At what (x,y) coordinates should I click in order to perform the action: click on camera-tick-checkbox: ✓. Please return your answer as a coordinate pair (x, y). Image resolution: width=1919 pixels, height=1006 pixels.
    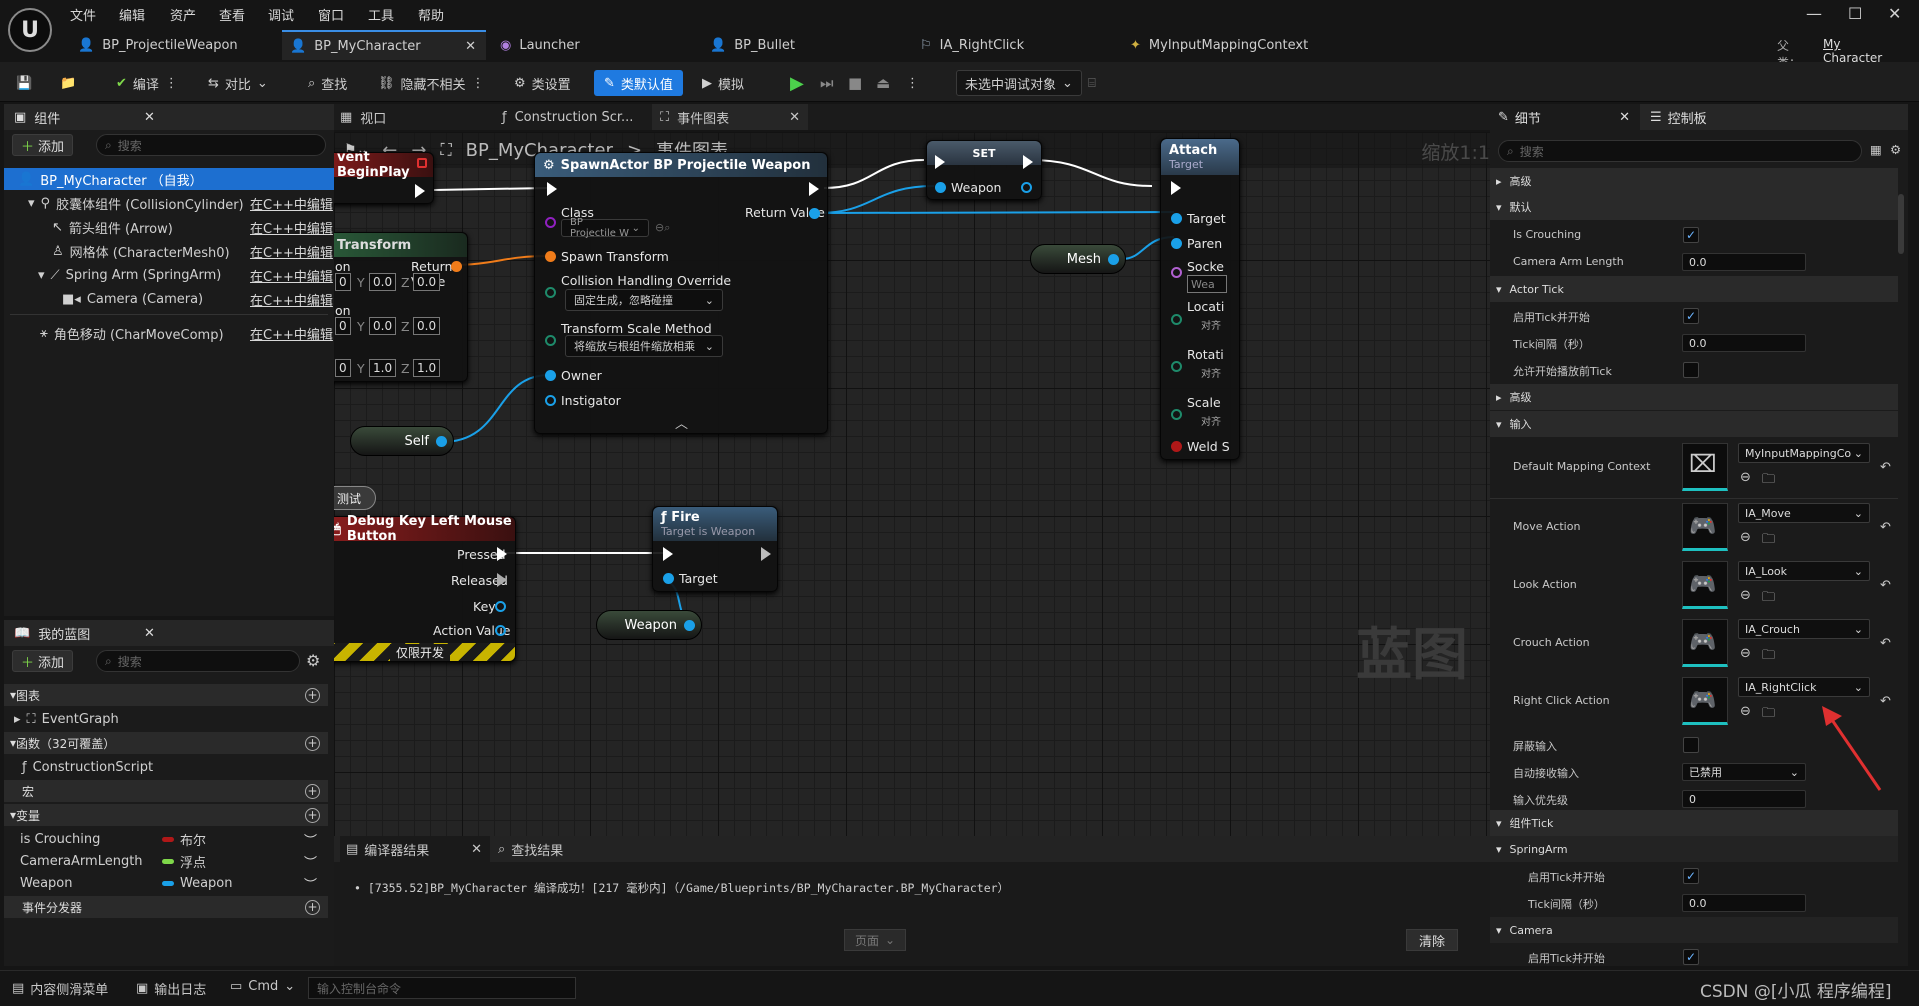
    Looking at the image, I should click on (1691, 957).